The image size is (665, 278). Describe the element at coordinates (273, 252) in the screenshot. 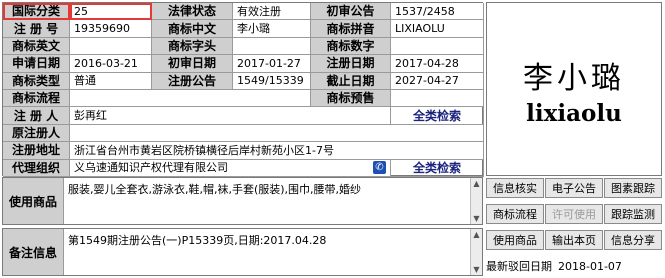

I see `note-text-area: 第1549期注册公告(一)P15339页,日期:2017.04.28 ▲ ▼` at that location.